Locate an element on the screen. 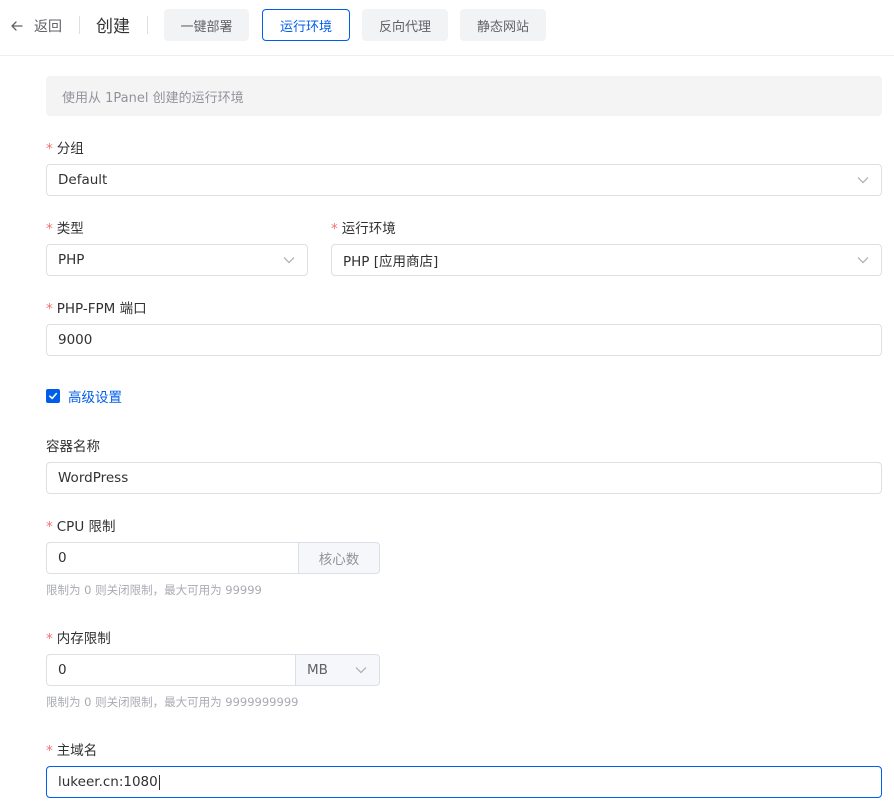  runtime-select: PHP [应用商店] is located at coordinates (606, 260).